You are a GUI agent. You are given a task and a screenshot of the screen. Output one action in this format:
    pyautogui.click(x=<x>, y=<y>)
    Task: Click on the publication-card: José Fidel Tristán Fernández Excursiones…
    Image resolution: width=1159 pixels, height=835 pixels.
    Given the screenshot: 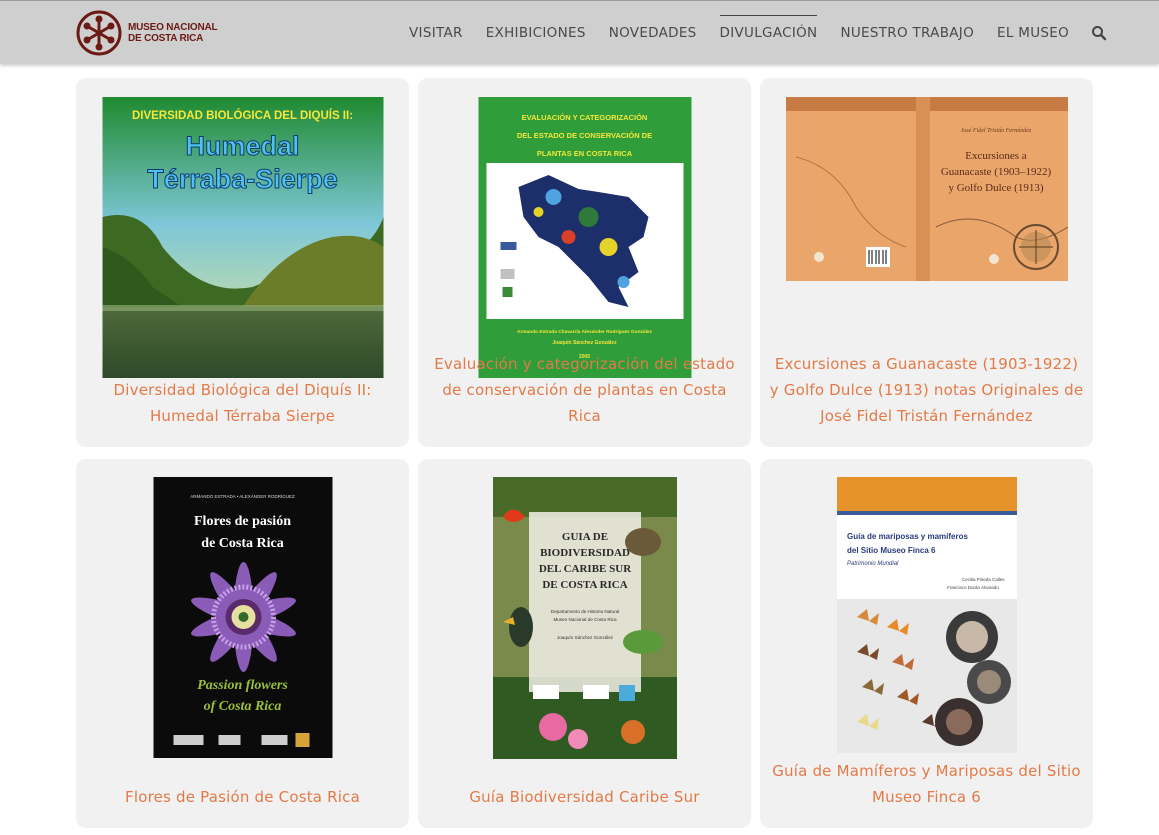 What is the action you would take?
    pyautogui.click(x=926, y=262)
    